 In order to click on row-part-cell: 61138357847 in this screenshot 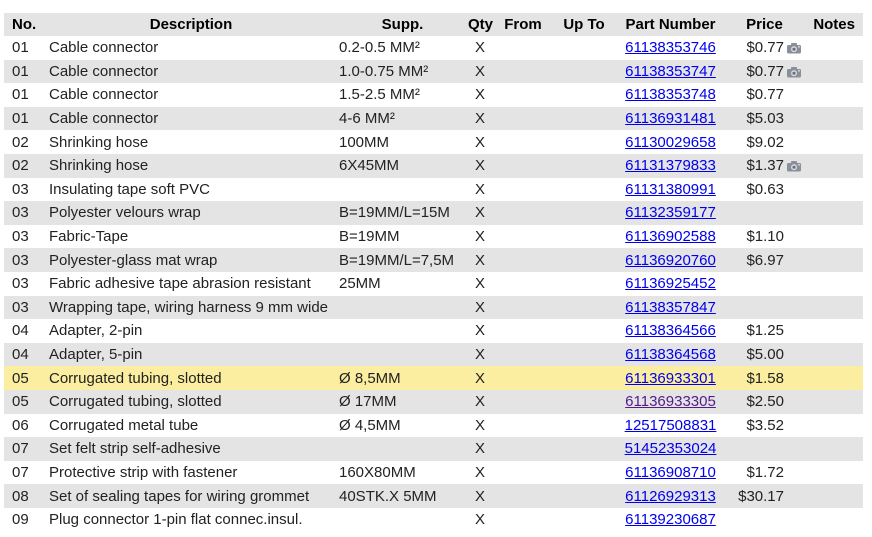, I will do `click(670, 307)`.